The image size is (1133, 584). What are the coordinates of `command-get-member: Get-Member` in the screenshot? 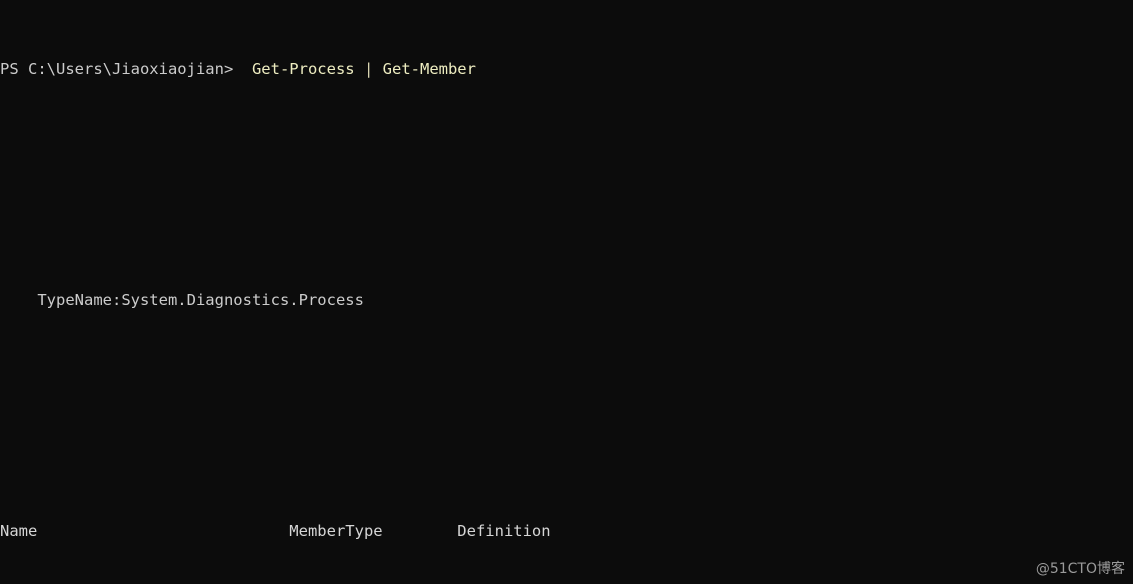 It's located at (429, 69).